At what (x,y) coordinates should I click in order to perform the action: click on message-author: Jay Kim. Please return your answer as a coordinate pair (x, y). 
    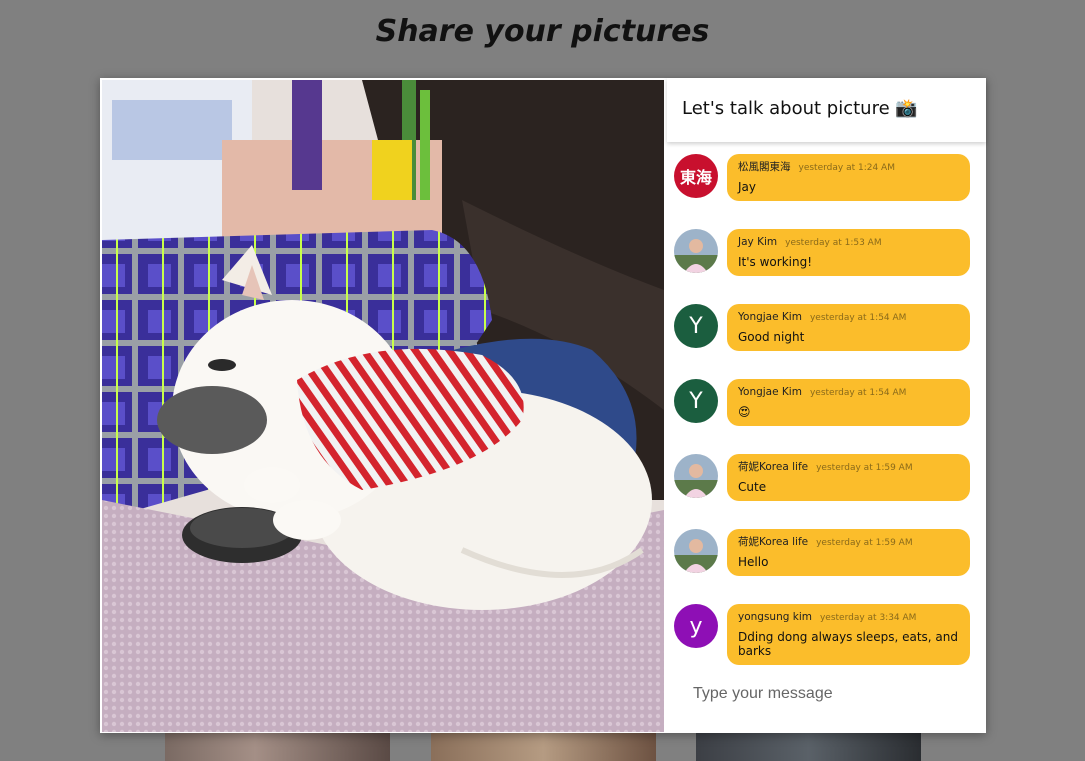
    Looking at the image, I should click on (758, 242).